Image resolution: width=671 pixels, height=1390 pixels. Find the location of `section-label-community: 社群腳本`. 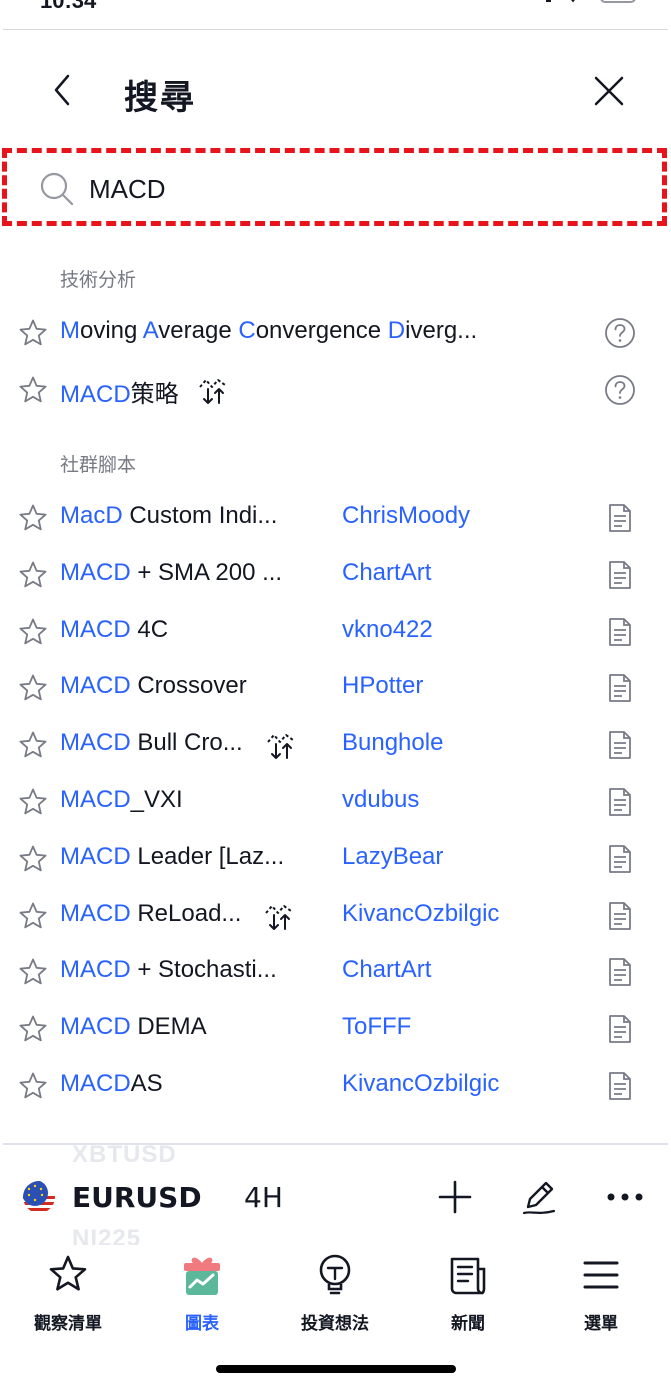

section-label-community: 社群腳本 is located at coordinates (98, 465).